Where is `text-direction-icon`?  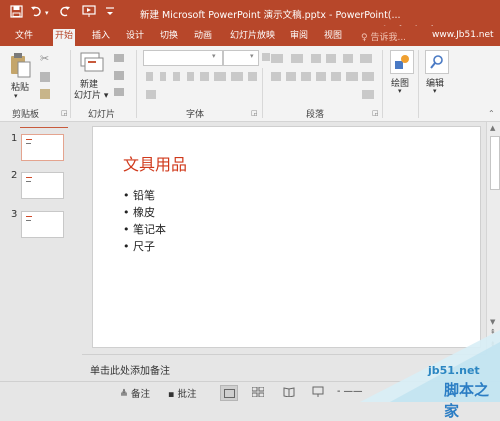 text-direction-icon is located at coordinates (366, 58).